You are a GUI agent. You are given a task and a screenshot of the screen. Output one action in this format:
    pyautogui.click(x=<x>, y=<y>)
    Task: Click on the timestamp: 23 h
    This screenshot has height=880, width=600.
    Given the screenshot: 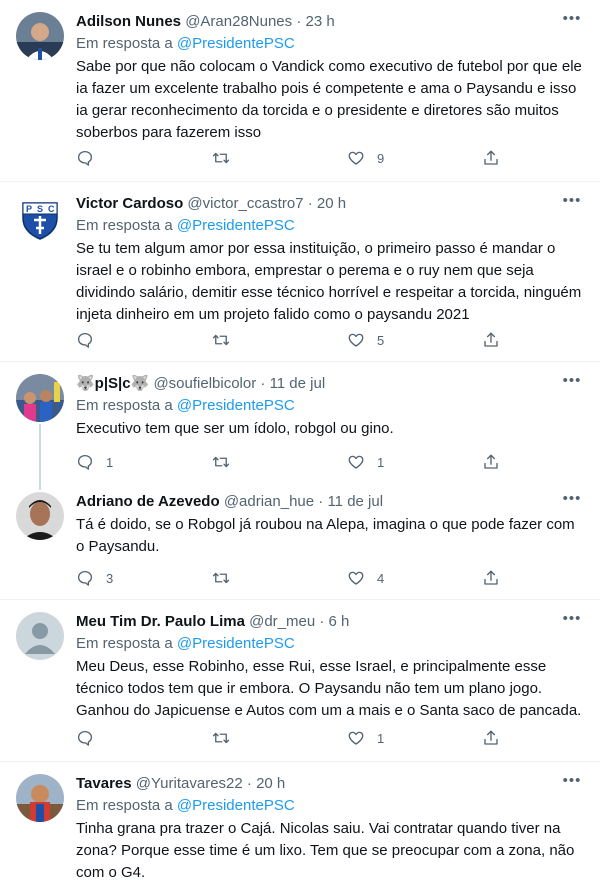 What is the action you would take?
    pyautogui.click(x=320, y=21)
    